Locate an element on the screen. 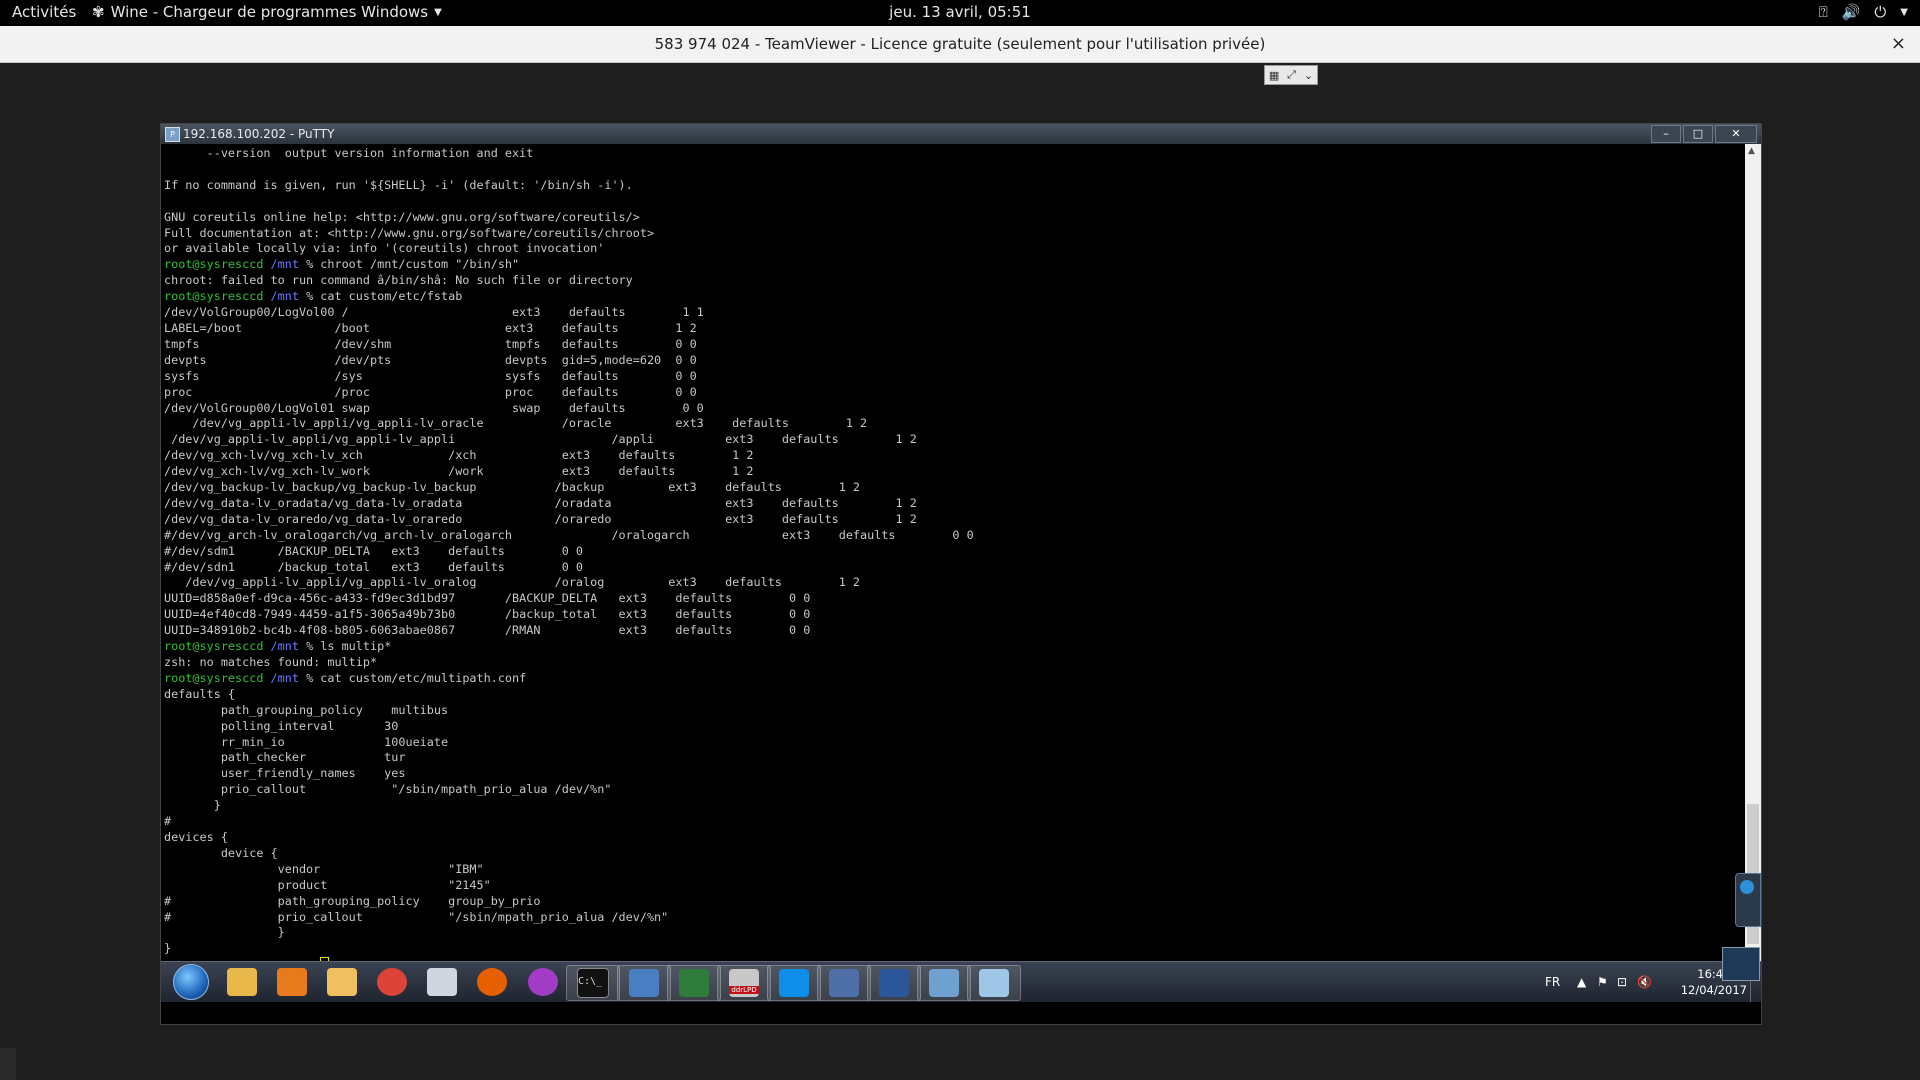 The image size is (1920, 1080). minimized-window-thumbnail is located at coordinates (1741, 964).